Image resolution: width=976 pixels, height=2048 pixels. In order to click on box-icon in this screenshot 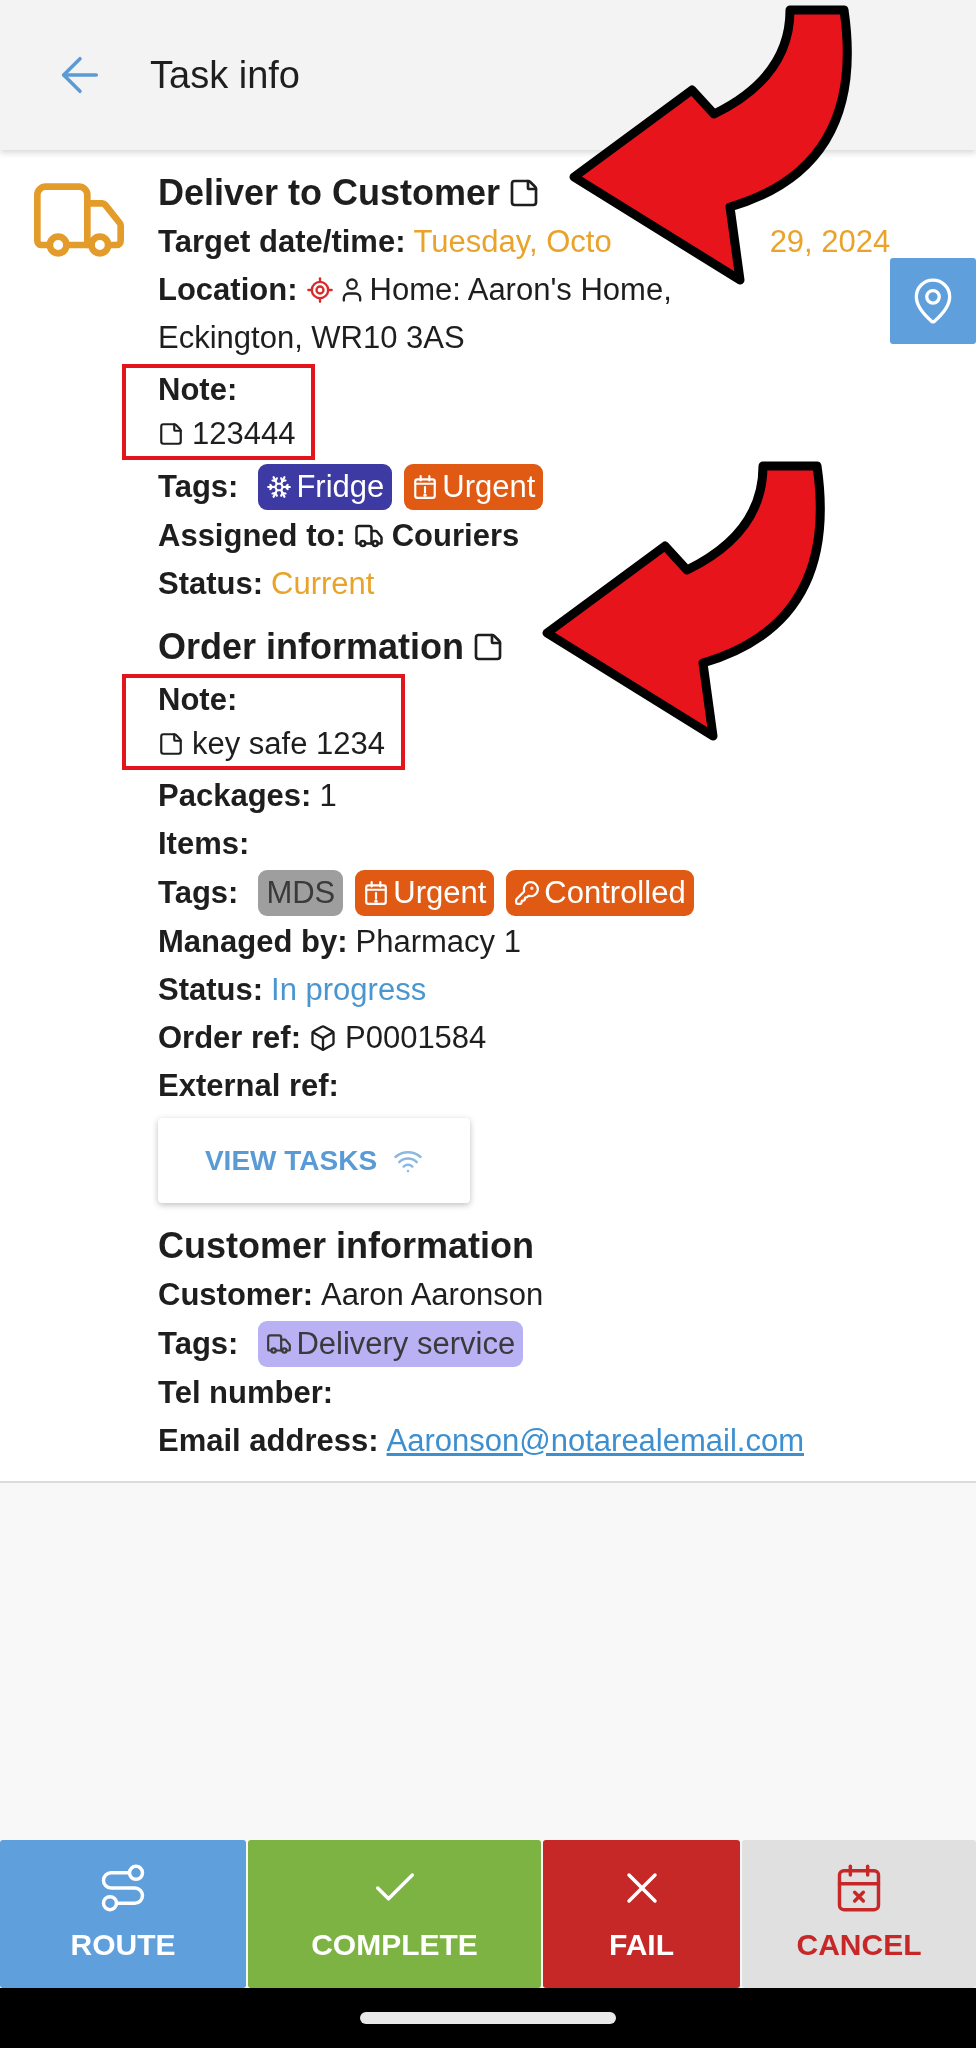, I will do `click(323, 1038)`.